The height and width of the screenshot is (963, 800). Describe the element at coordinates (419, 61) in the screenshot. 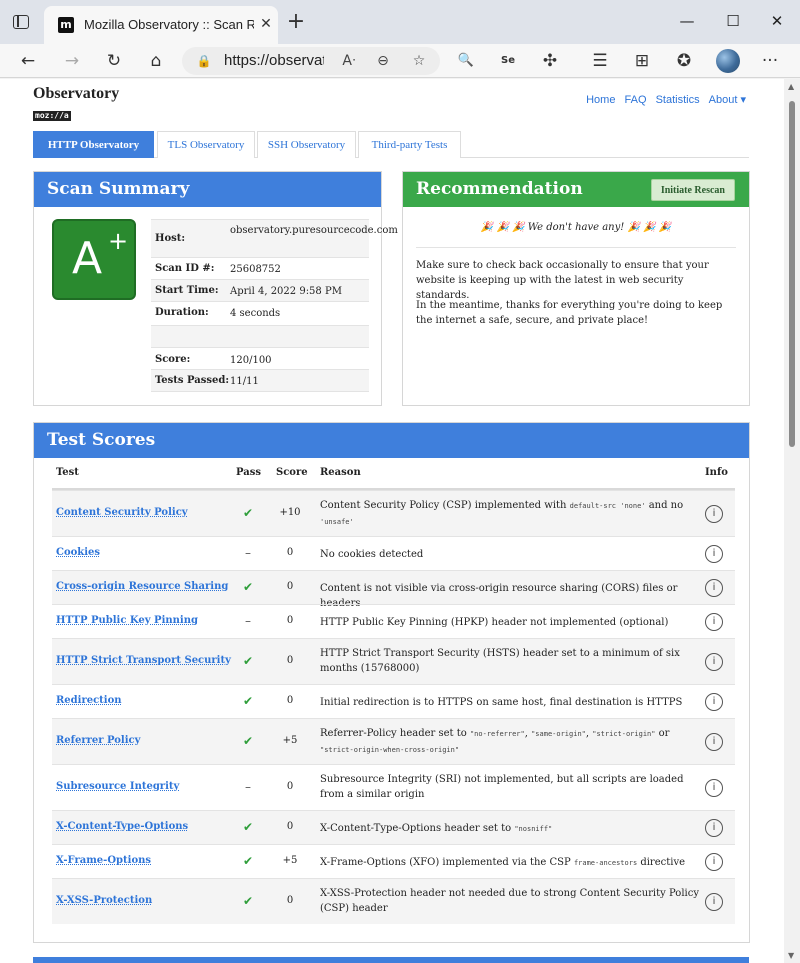

I see `add-favorite-icon: ☆` at that location.